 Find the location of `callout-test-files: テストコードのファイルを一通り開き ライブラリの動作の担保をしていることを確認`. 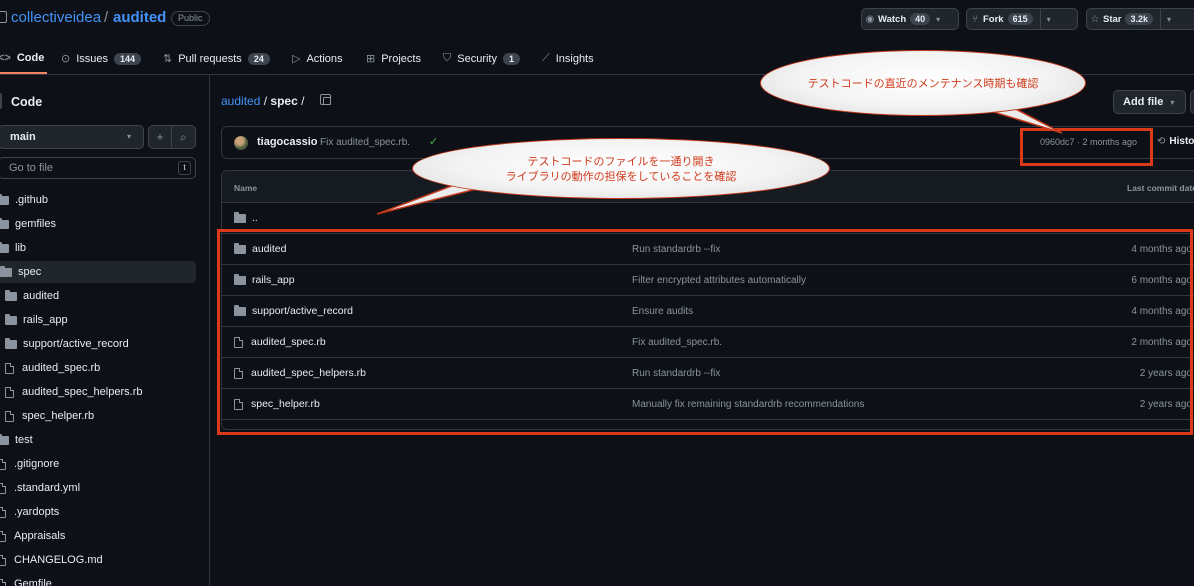

callout-test-files: テストコードのファイルを一通り開き ライブラリの動作の担保をしていることを確認 is located at coordinates (621, 168).